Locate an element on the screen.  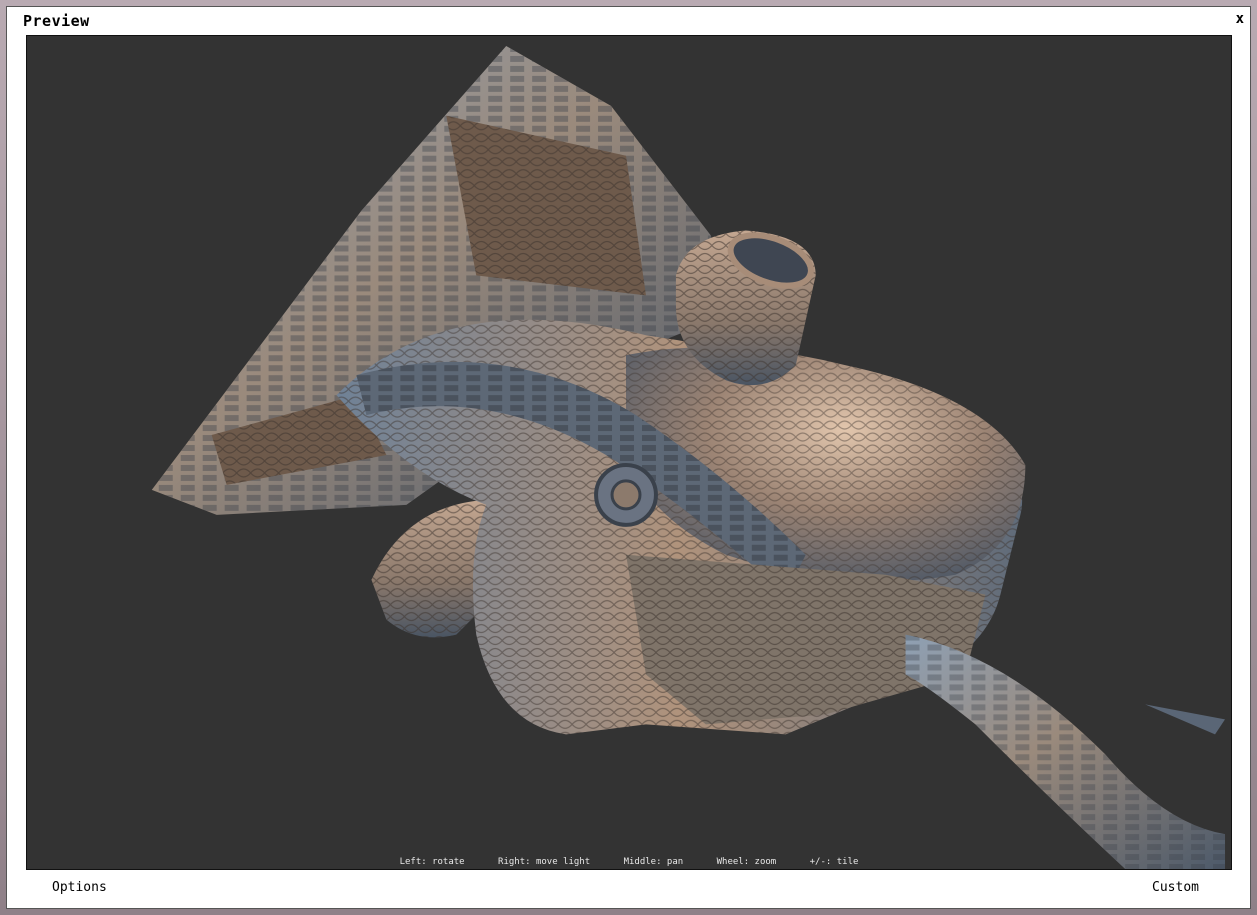
hint-right-move-light: Right: move light is located at coordinates (544, 862).